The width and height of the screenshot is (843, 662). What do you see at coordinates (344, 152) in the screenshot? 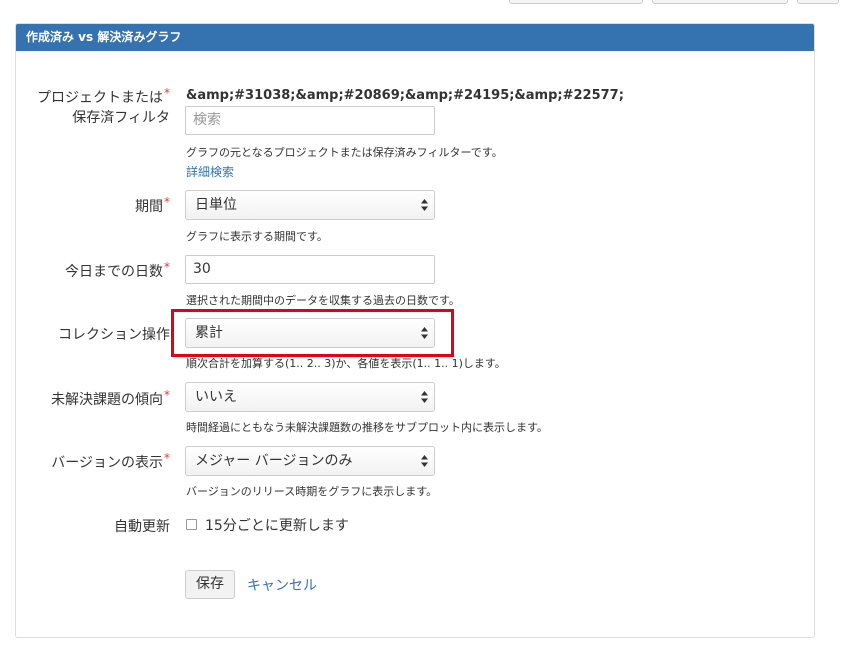
I see `project-filter-description: グラフの元となるプロジェクトまたは保存済みフィルターです。` at bounding box center [344, 152].